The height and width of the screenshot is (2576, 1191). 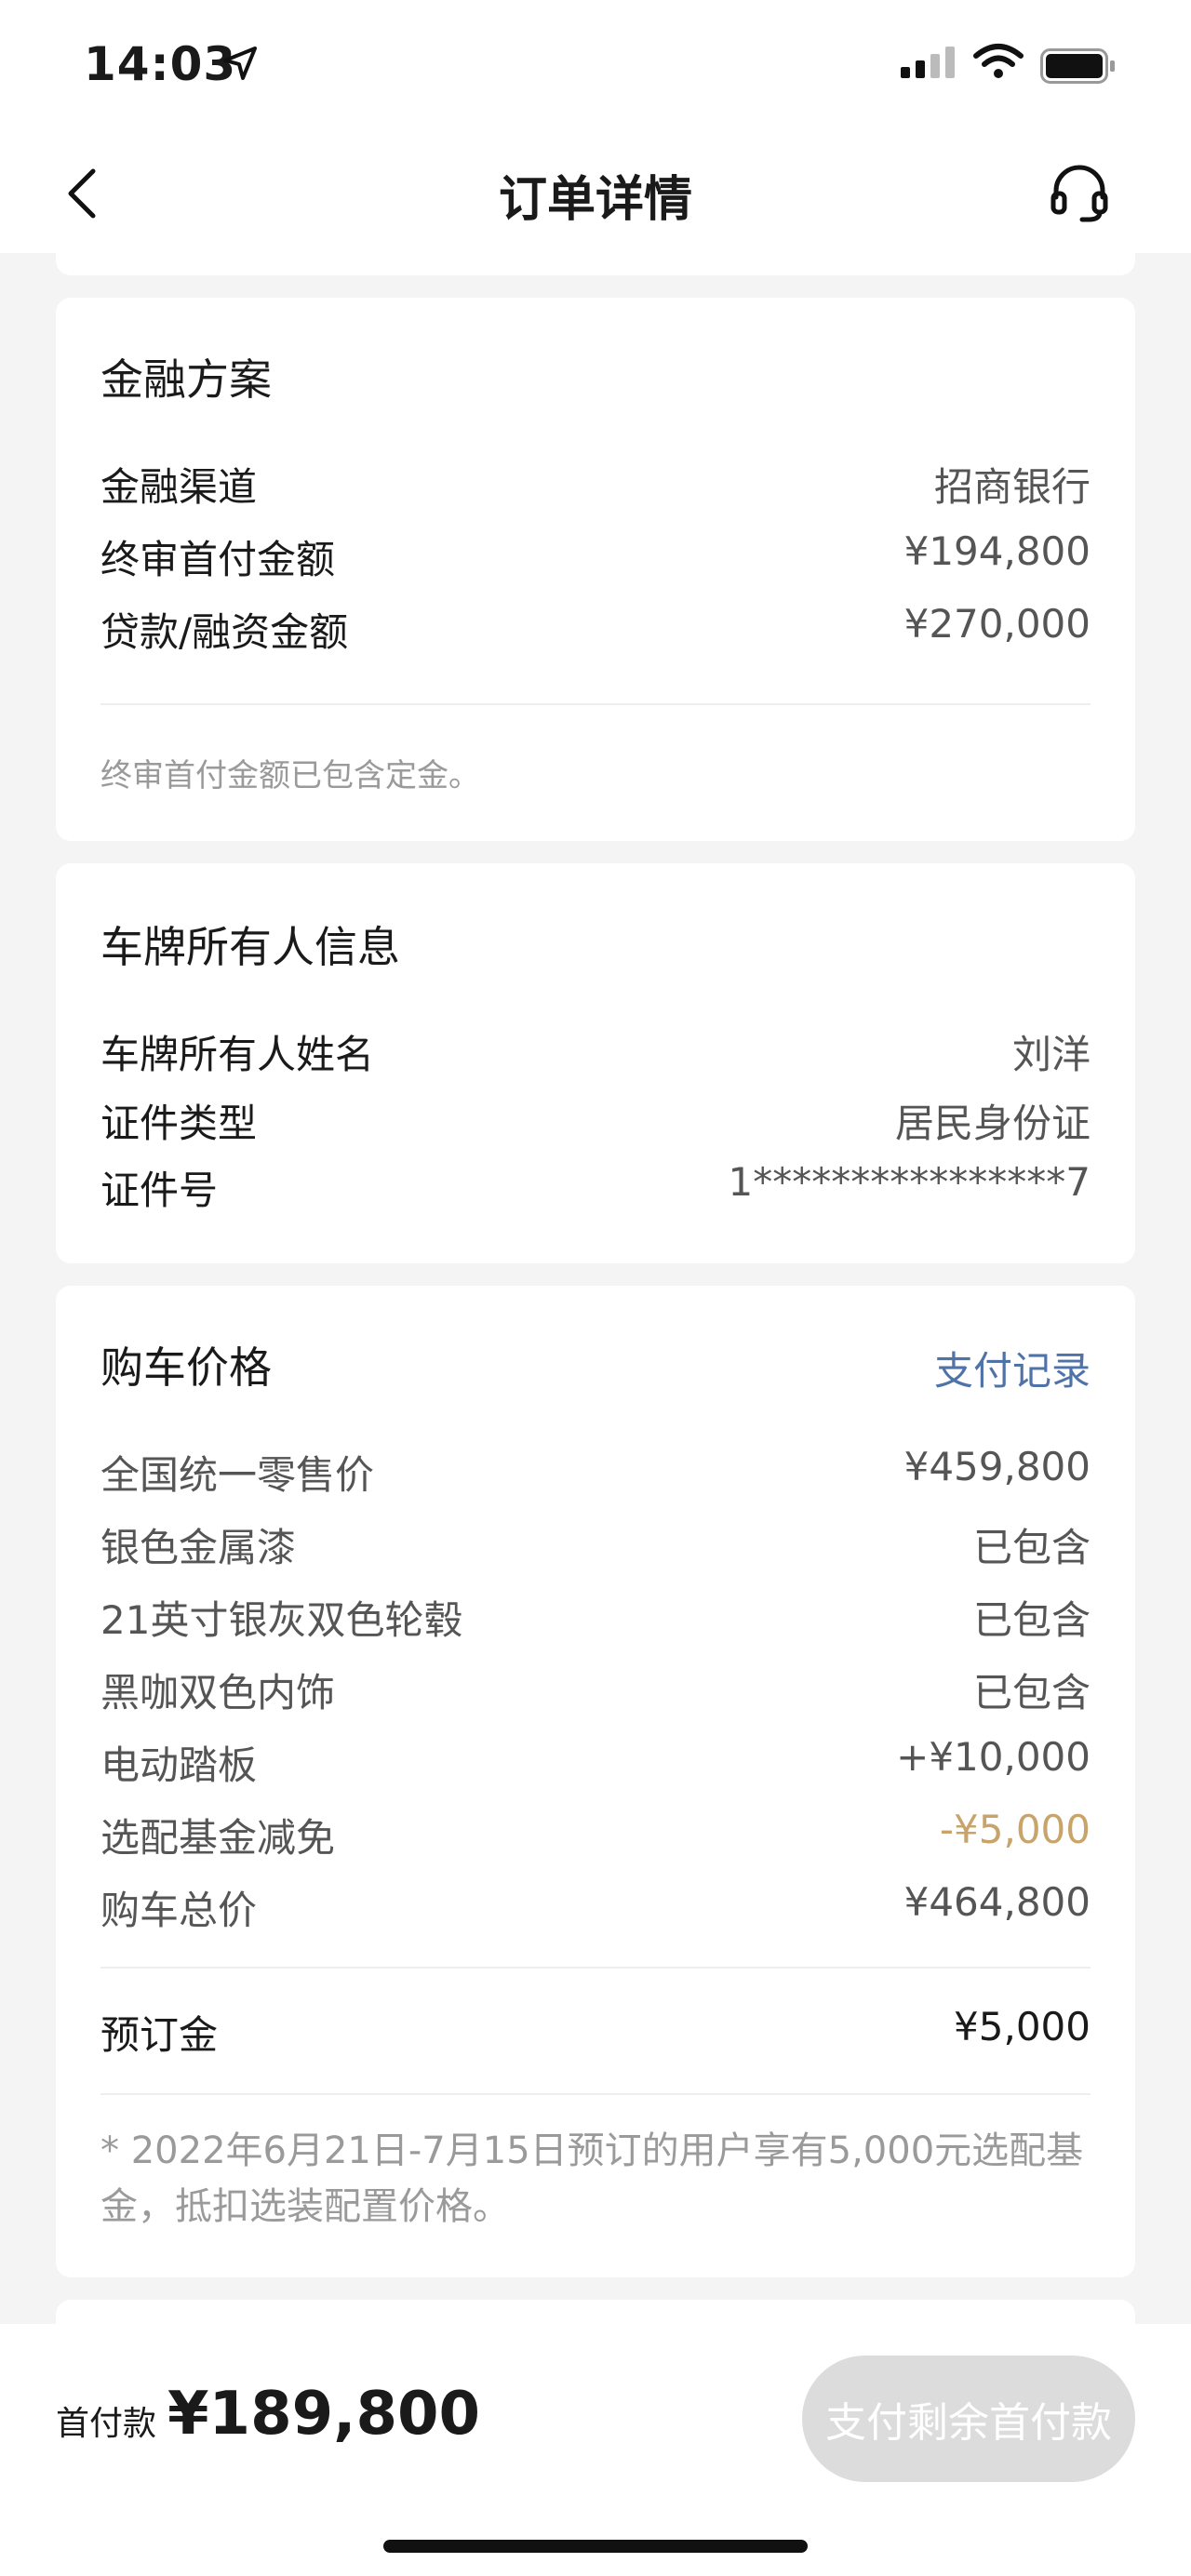 What do you see at coordinates (218, 559) in the screenshot?
I see `row-label: 终审首付金额` at bounding box center [218, 559].